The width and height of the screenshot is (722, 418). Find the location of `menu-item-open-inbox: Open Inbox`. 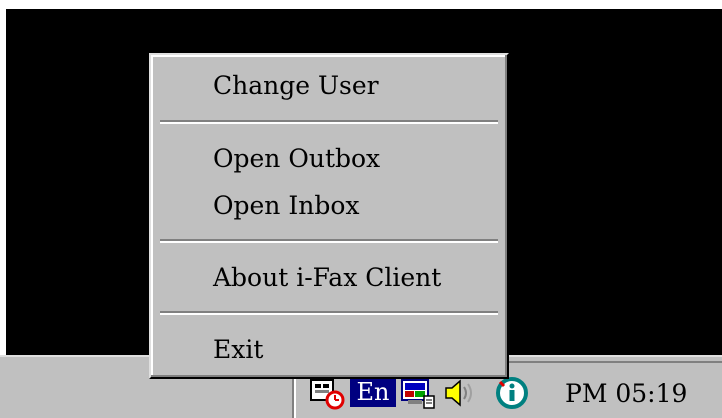

menu-item-open-inbox: Open Inbox is located at coordinates (329, 206).